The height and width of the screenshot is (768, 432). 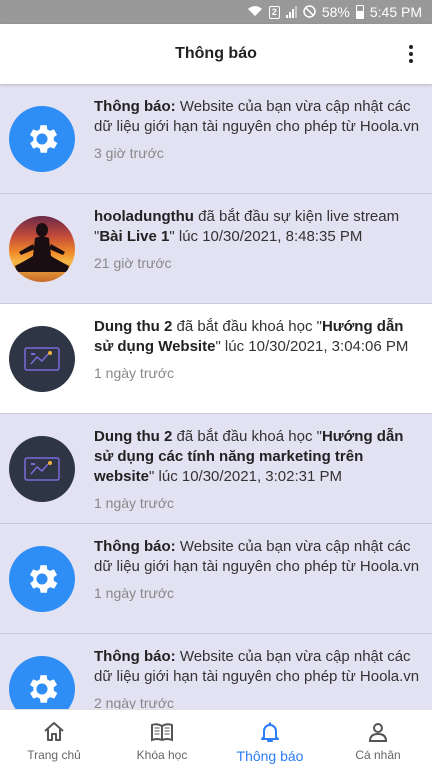 I want to click on battery-percent: 58%, so click(x=335, y=12).